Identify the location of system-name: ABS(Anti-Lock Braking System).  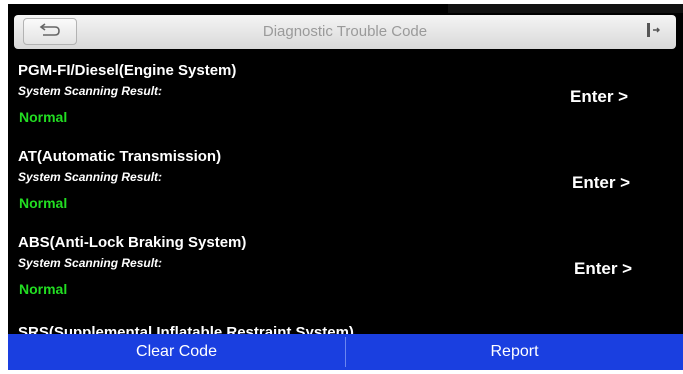
(132, 242).